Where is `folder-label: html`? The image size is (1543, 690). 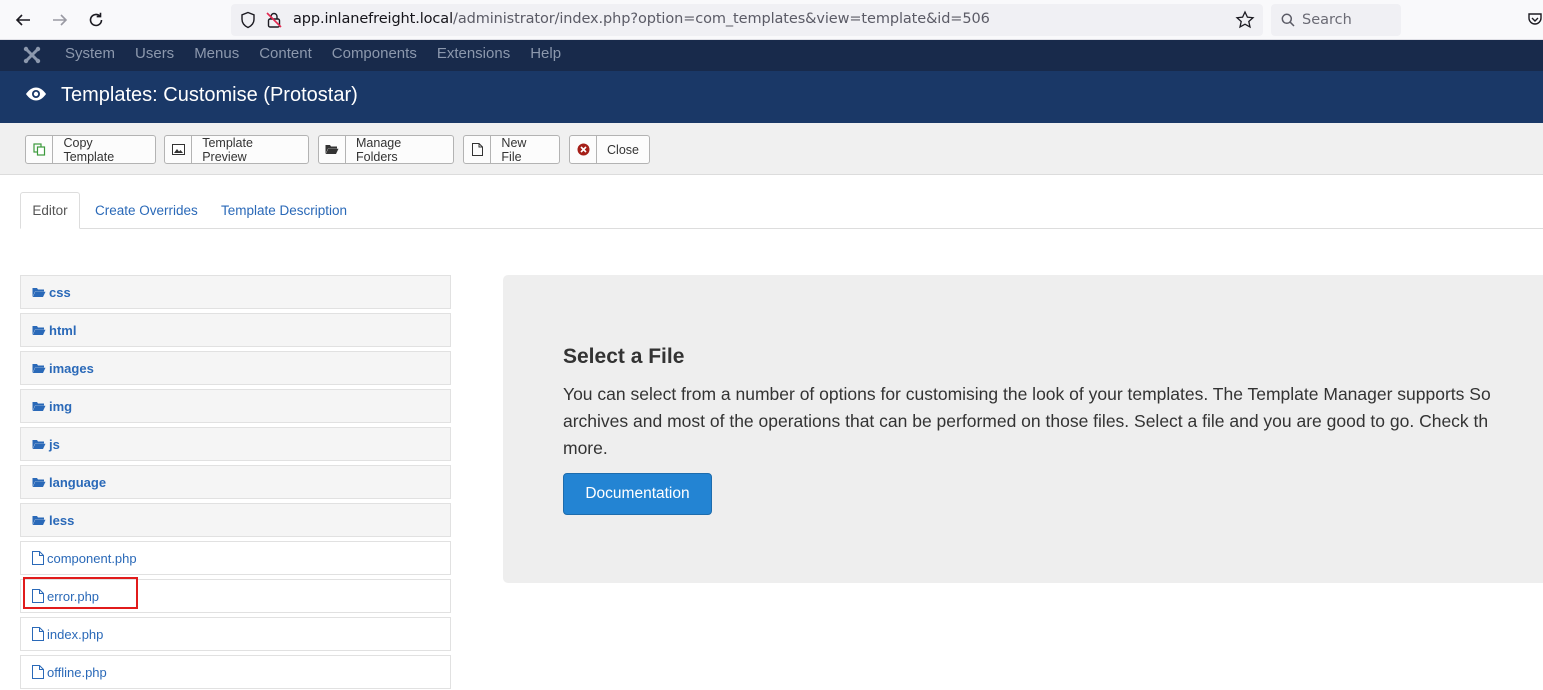
folder-label: html is located at coordinates (63, 330).